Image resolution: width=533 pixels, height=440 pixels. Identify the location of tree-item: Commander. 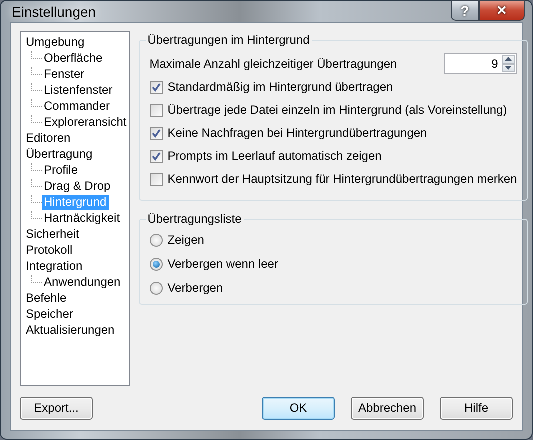
(77, 106).